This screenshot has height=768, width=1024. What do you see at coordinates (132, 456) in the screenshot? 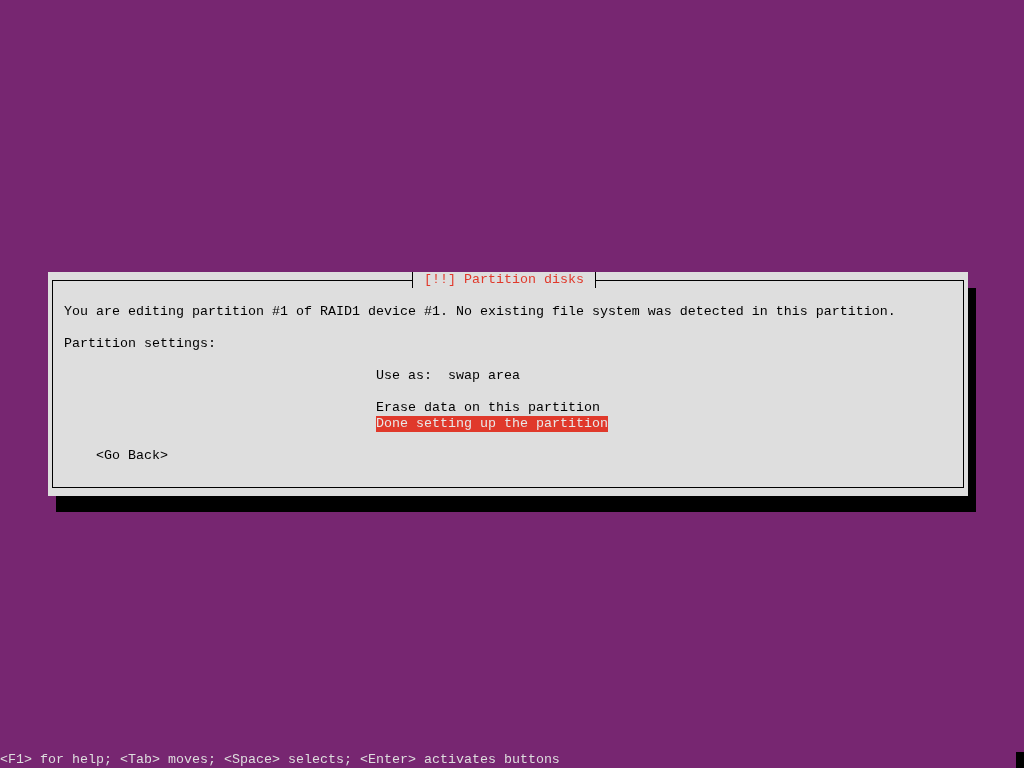
I see `go-back-button: <Go Back>` at bounding box center [132, 456].